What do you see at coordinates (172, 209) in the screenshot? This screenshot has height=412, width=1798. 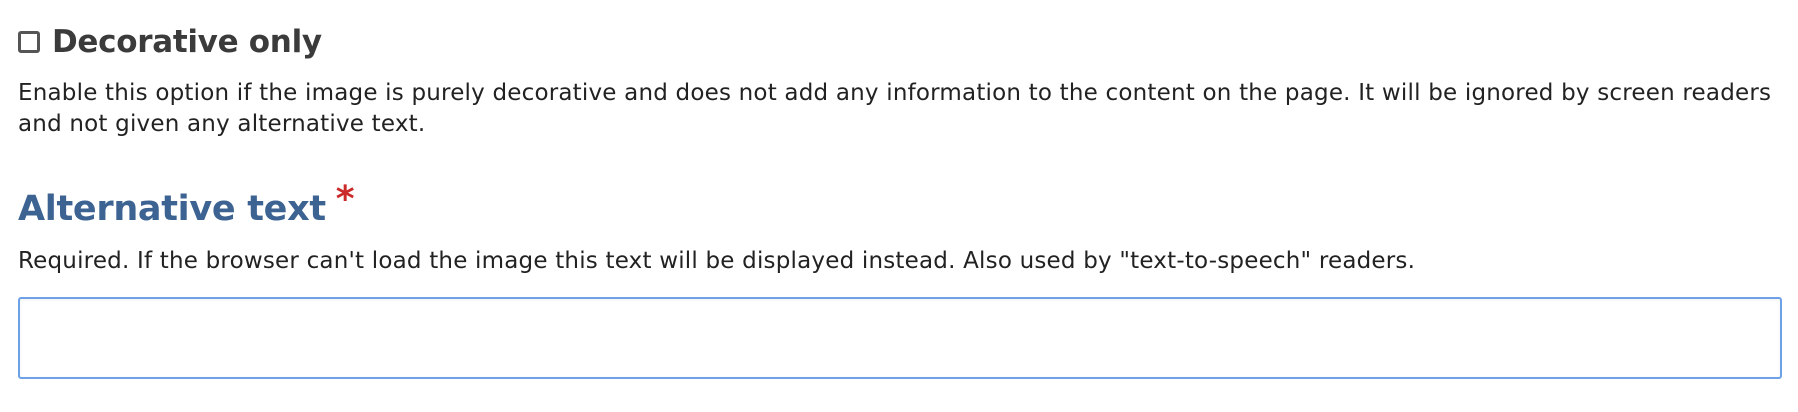 I see `alt-text-label: Alternative text` at bounding box center [172, 209].